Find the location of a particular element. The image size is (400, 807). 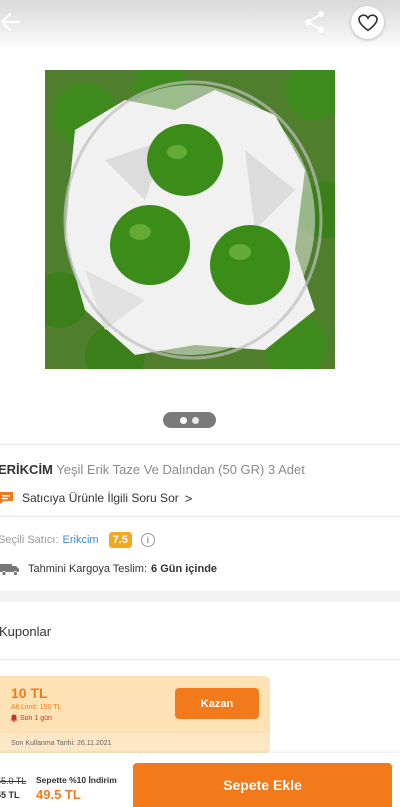

share-button is located at coordinates (315, 22).